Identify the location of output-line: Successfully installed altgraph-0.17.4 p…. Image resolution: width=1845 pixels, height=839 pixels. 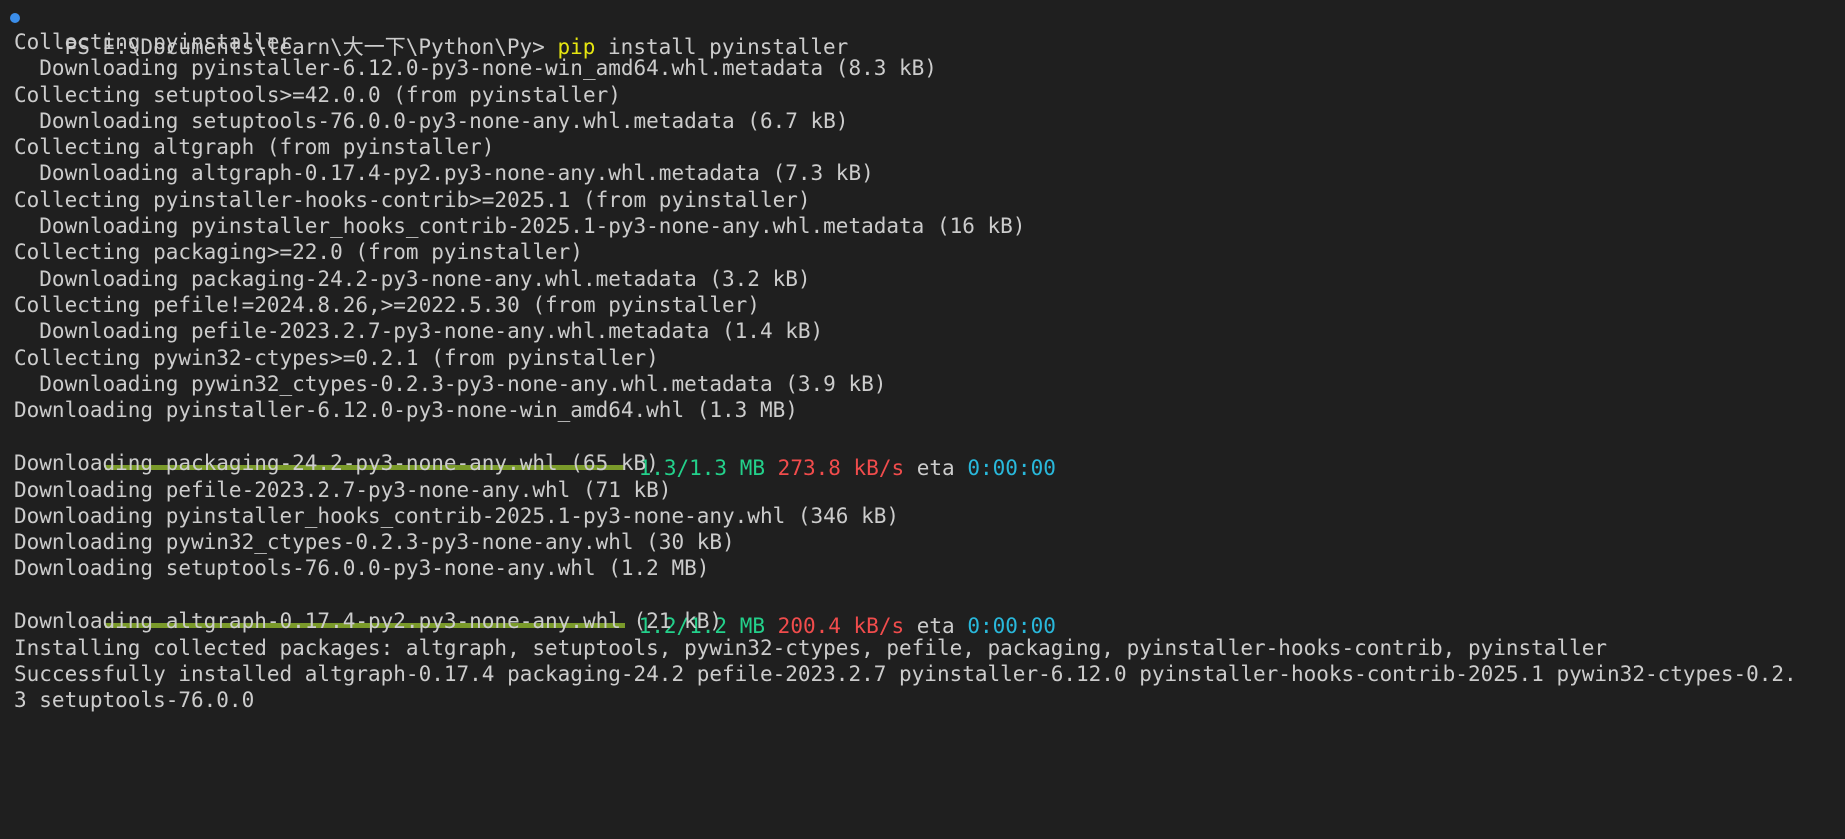
(905, 674).